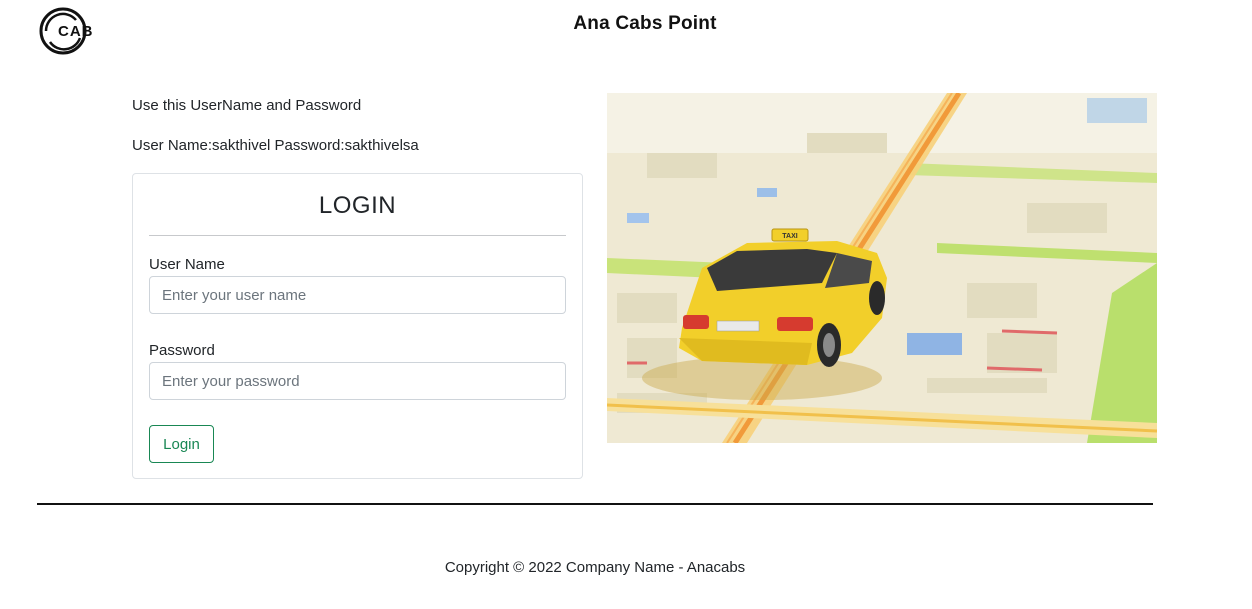 The height and width of the screenshot is (609, 1252). I want to click on username-input, so click(357, 295).